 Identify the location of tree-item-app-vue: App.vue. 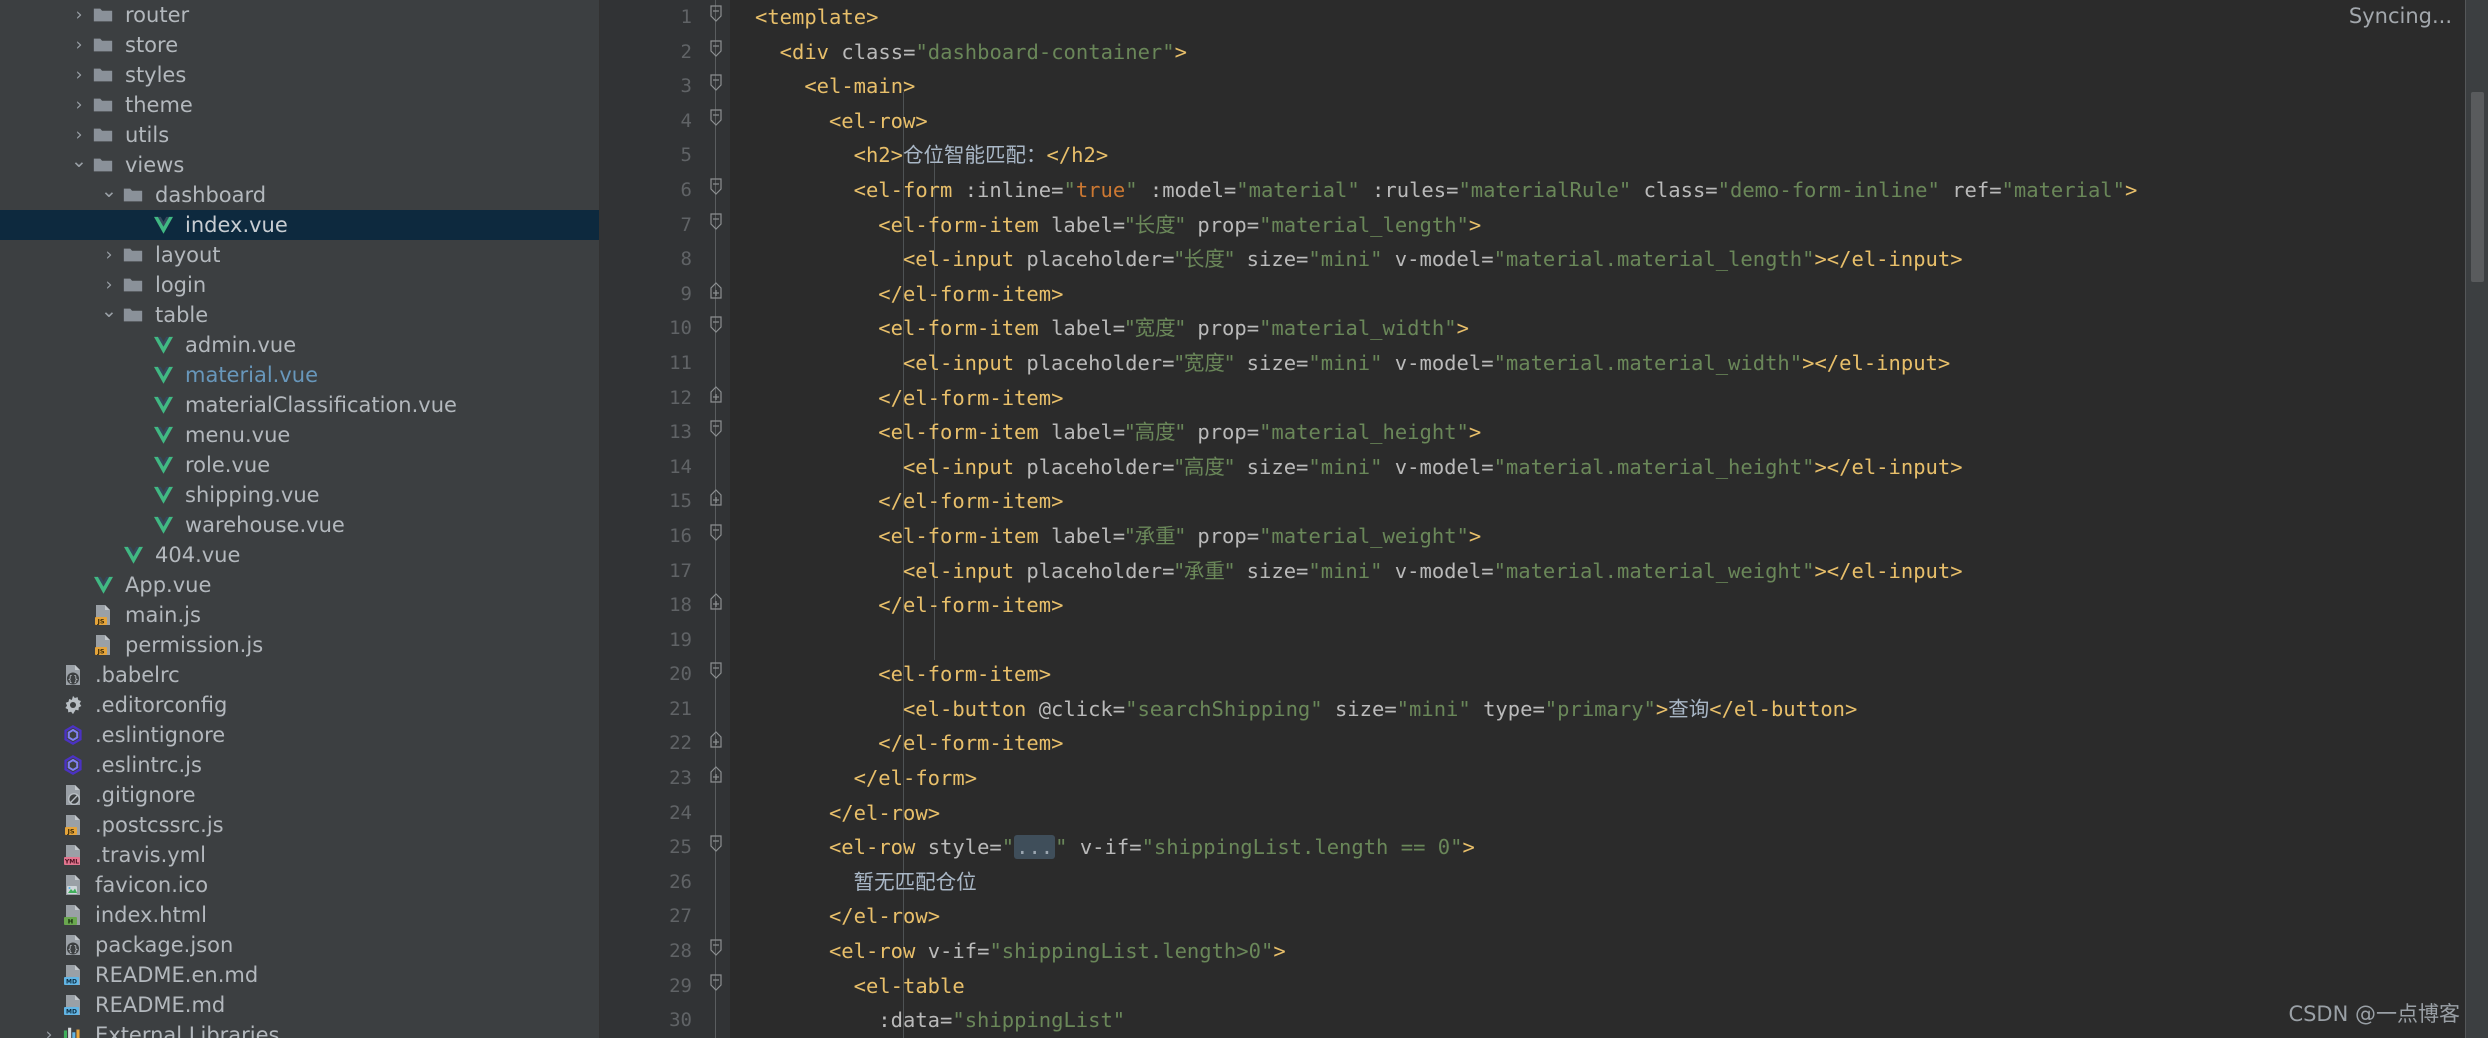
(300, 585).